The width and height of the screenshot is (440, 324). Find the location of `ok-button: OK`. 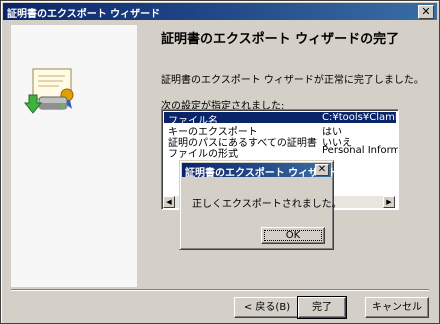

ok-button: OK is located at coordinates (293, 235).